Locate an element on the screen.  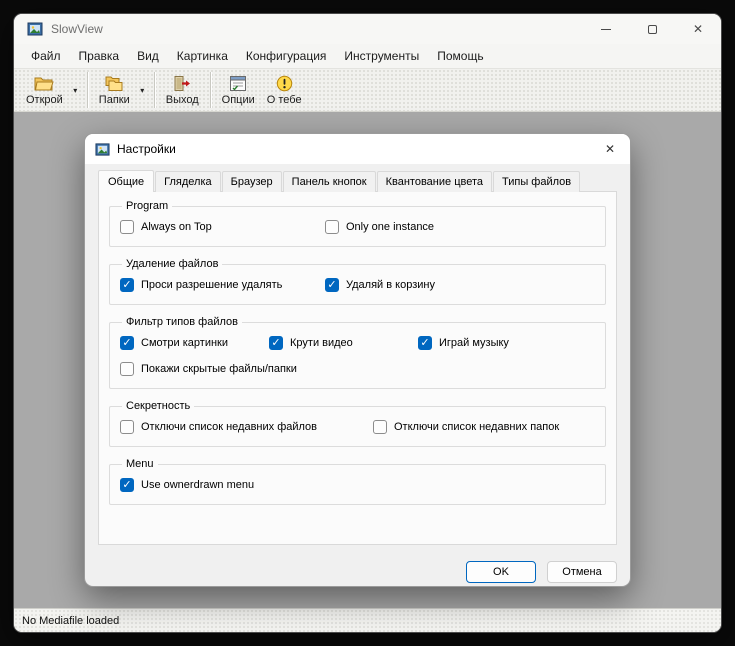
checkbox-only-one-instance: Only one instance is located at coordinates (379, 227).